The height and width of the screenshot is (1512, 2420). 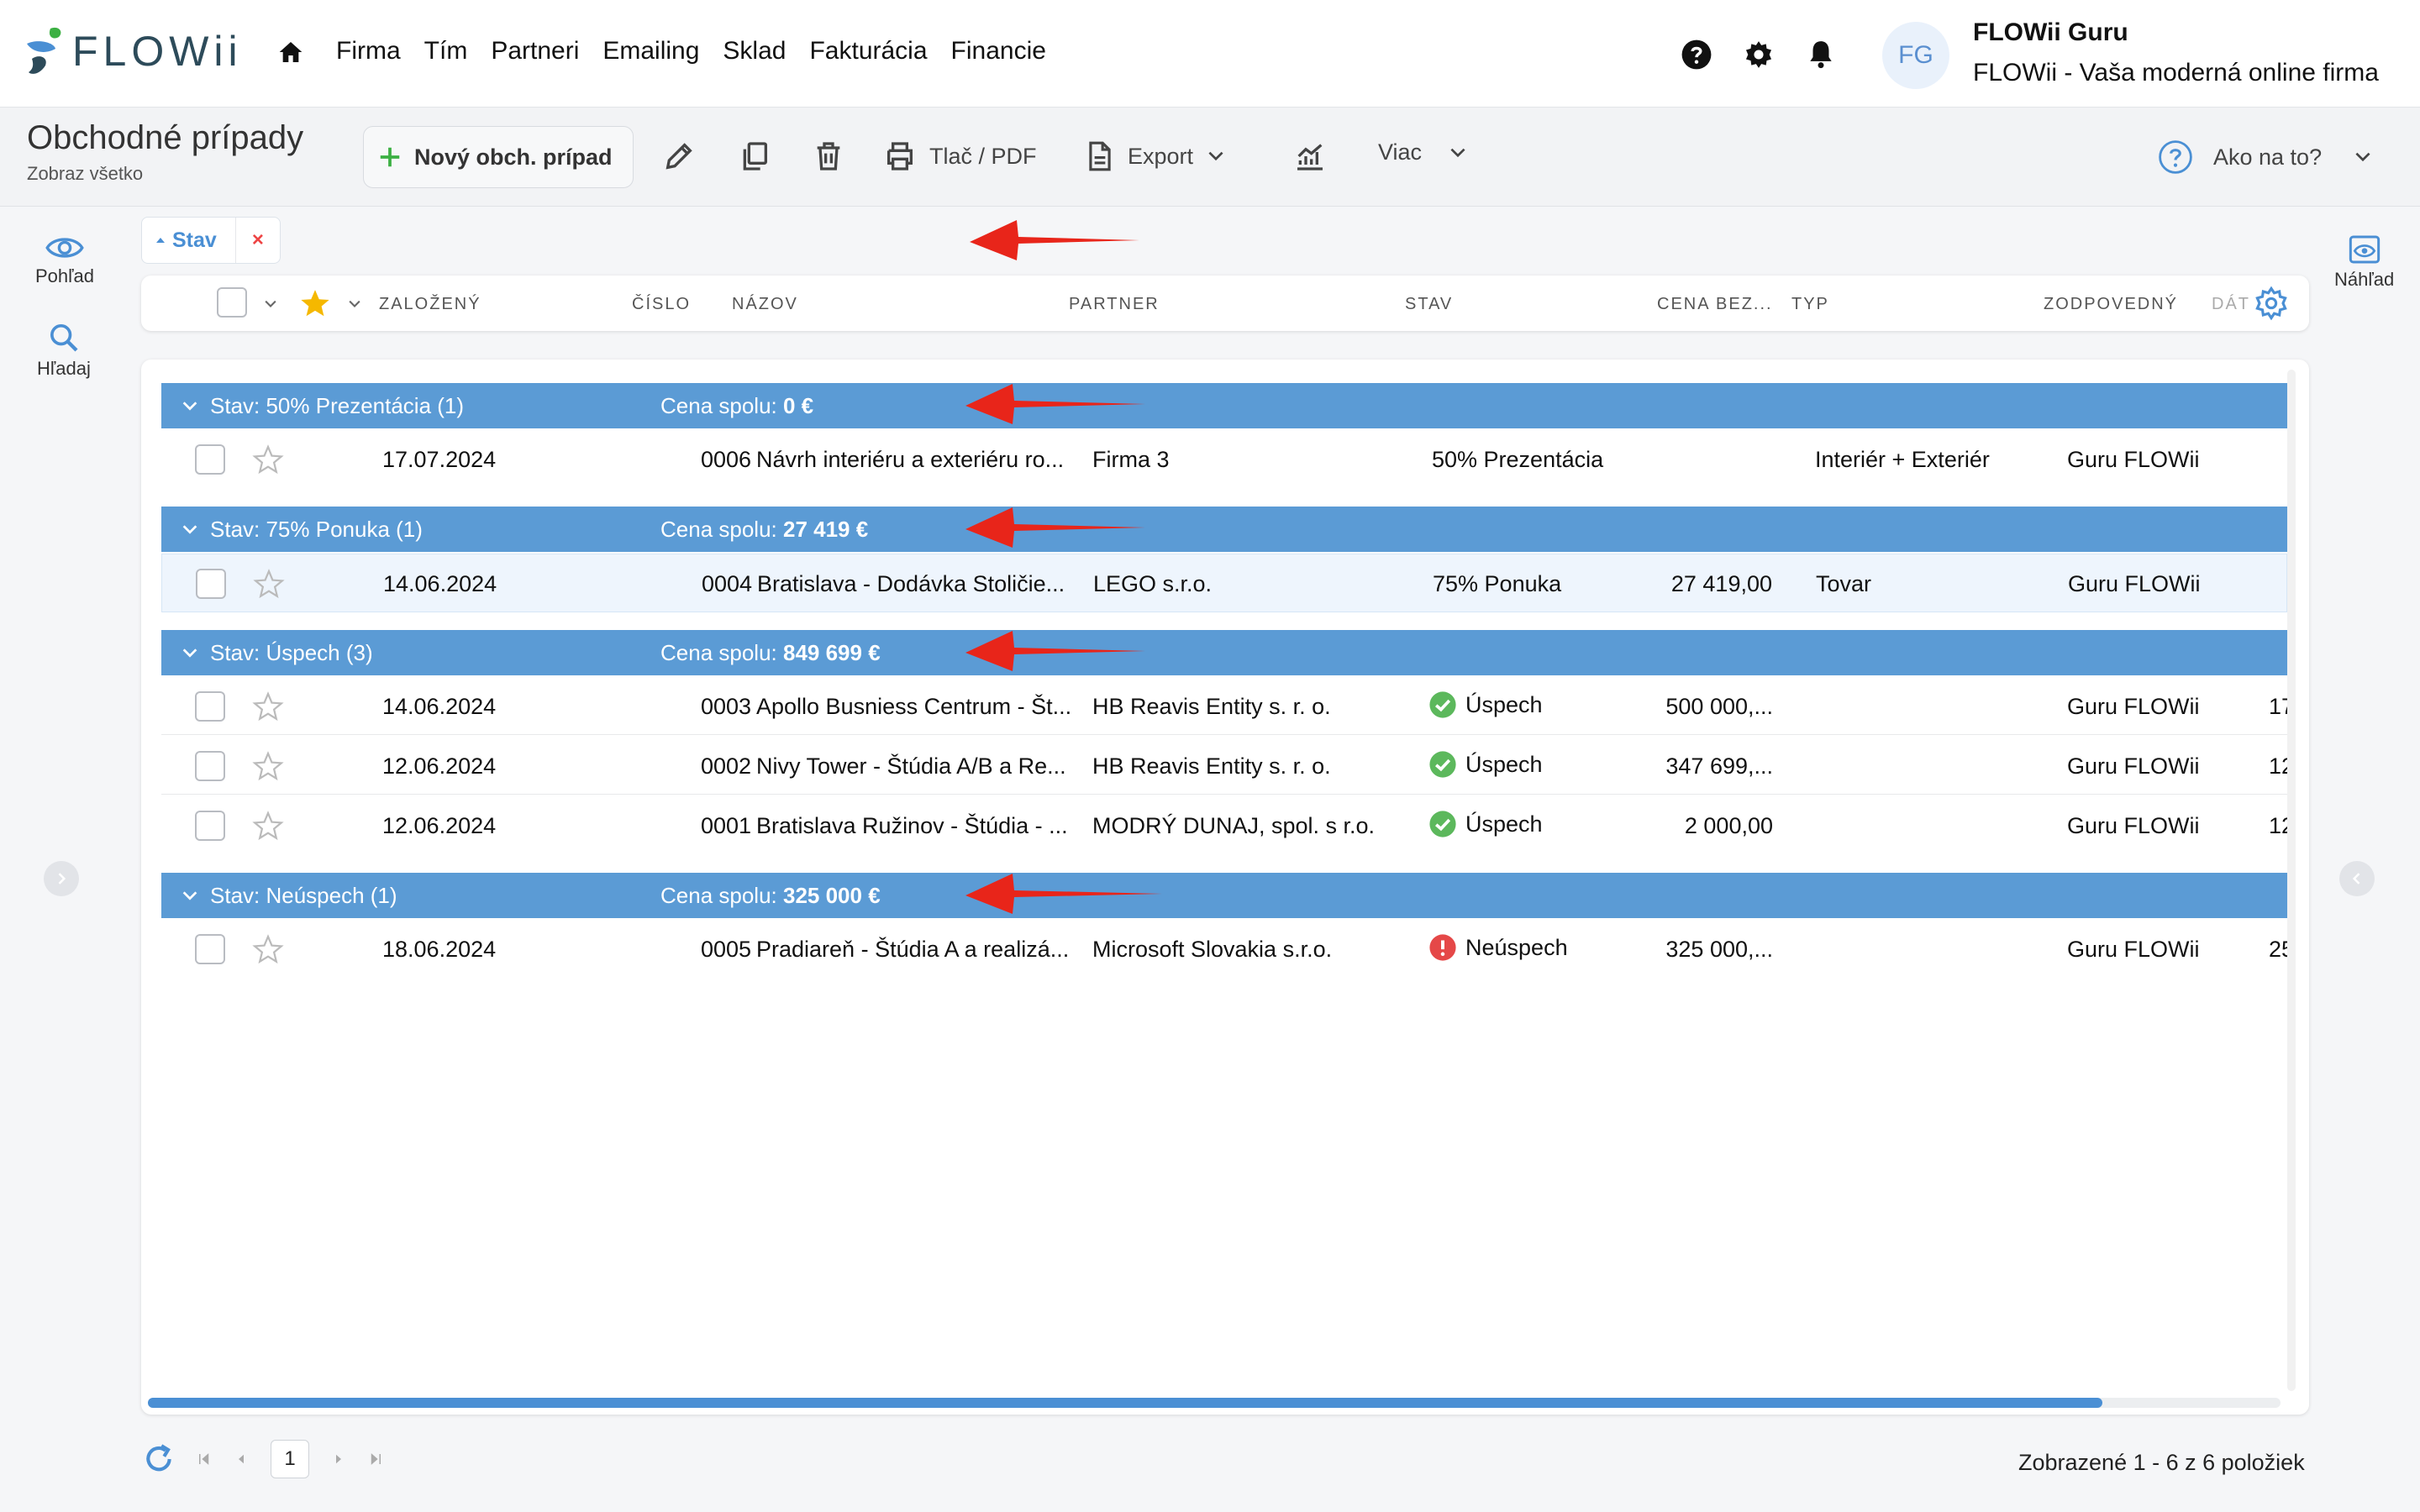 I want to click on cell-price: 2 000,00, so click(x=1729, y=825).